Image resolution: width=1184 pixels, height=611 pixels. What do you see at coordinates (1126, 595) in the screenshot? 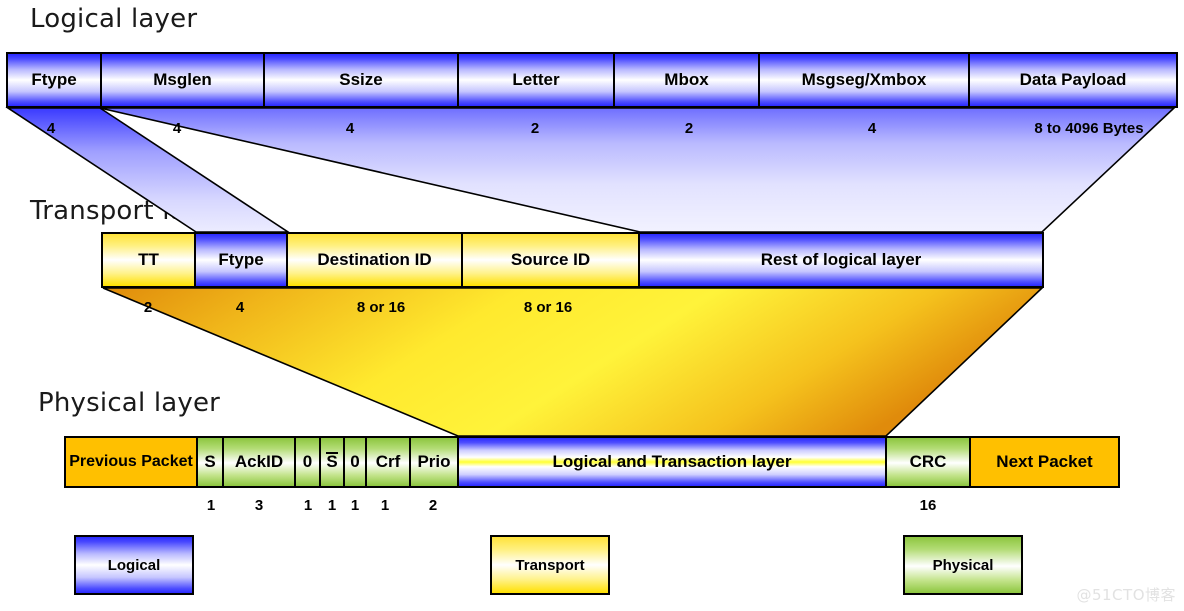
I see `watermark: @51CTO博客` at bounding box center [1126, 595].